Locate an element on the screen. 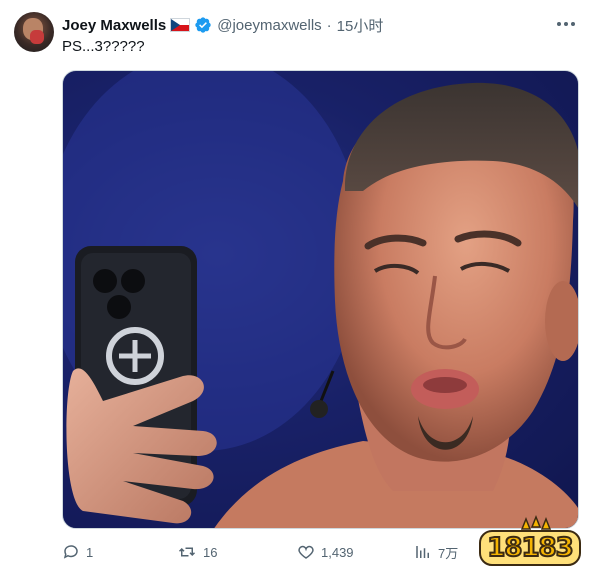 This screenshot has height=575, width=590. retweet-count: 16 is located at coordinates (210, 552).